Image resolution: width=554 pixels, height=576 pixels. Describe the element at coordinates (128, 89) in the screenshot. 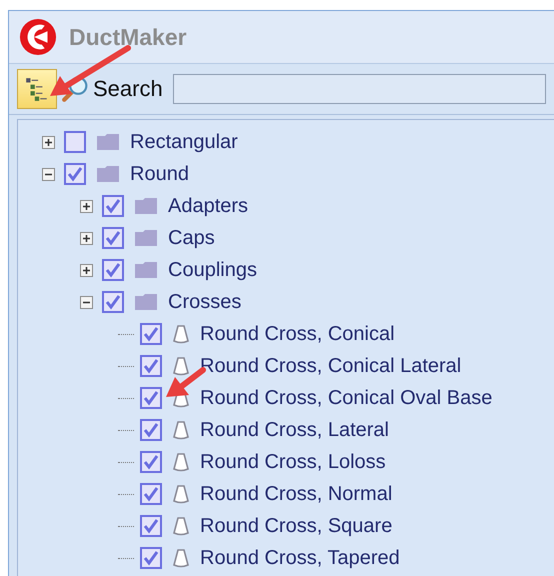

I see `search-label: Search` at that location.